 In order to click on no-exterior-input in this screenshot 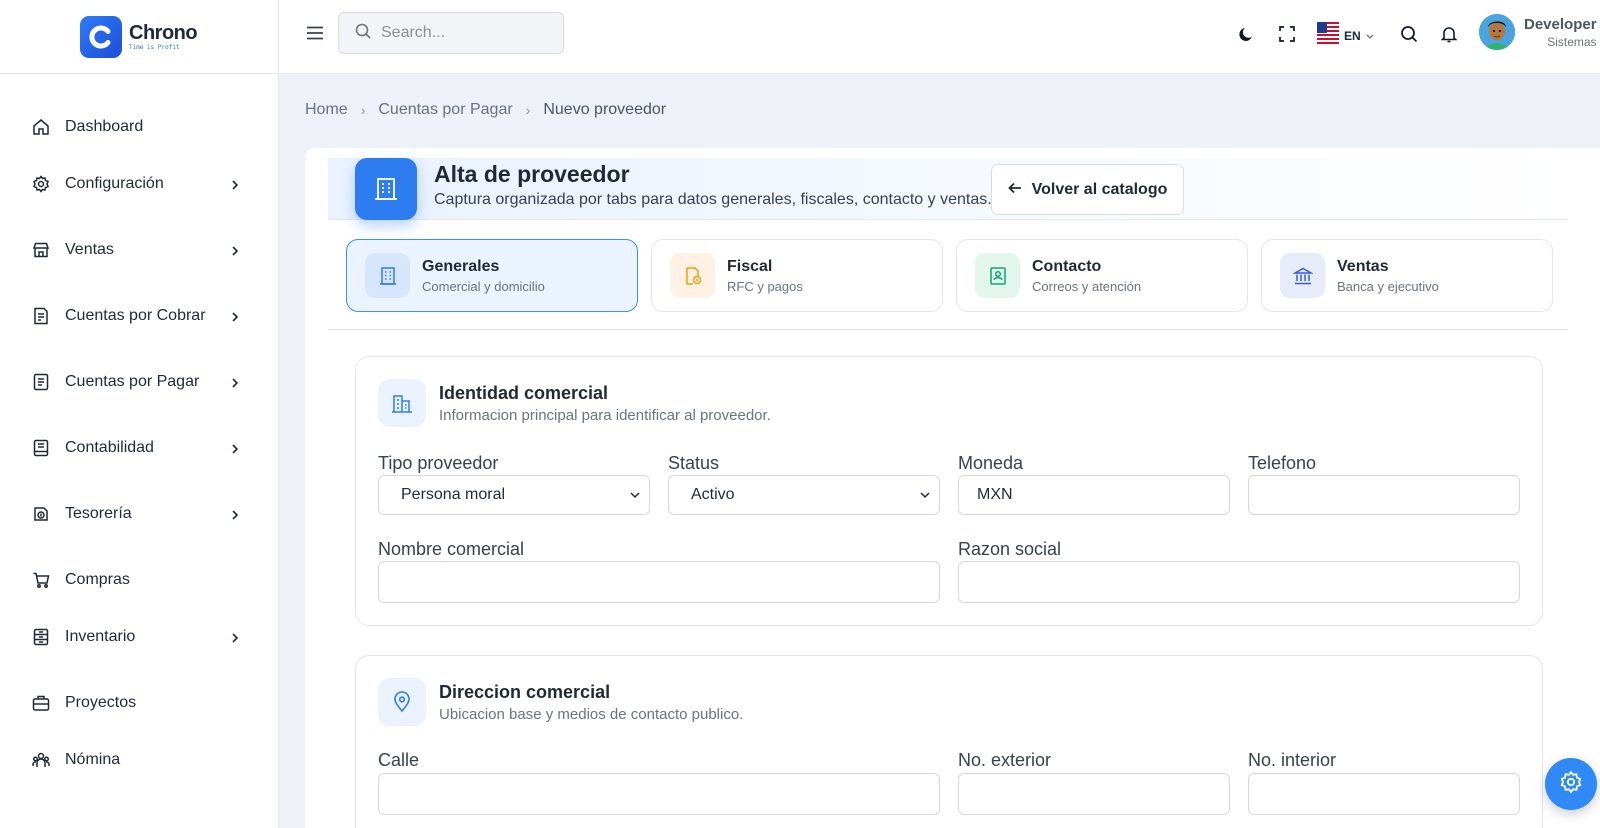, I will do `click(1094, 794)`.